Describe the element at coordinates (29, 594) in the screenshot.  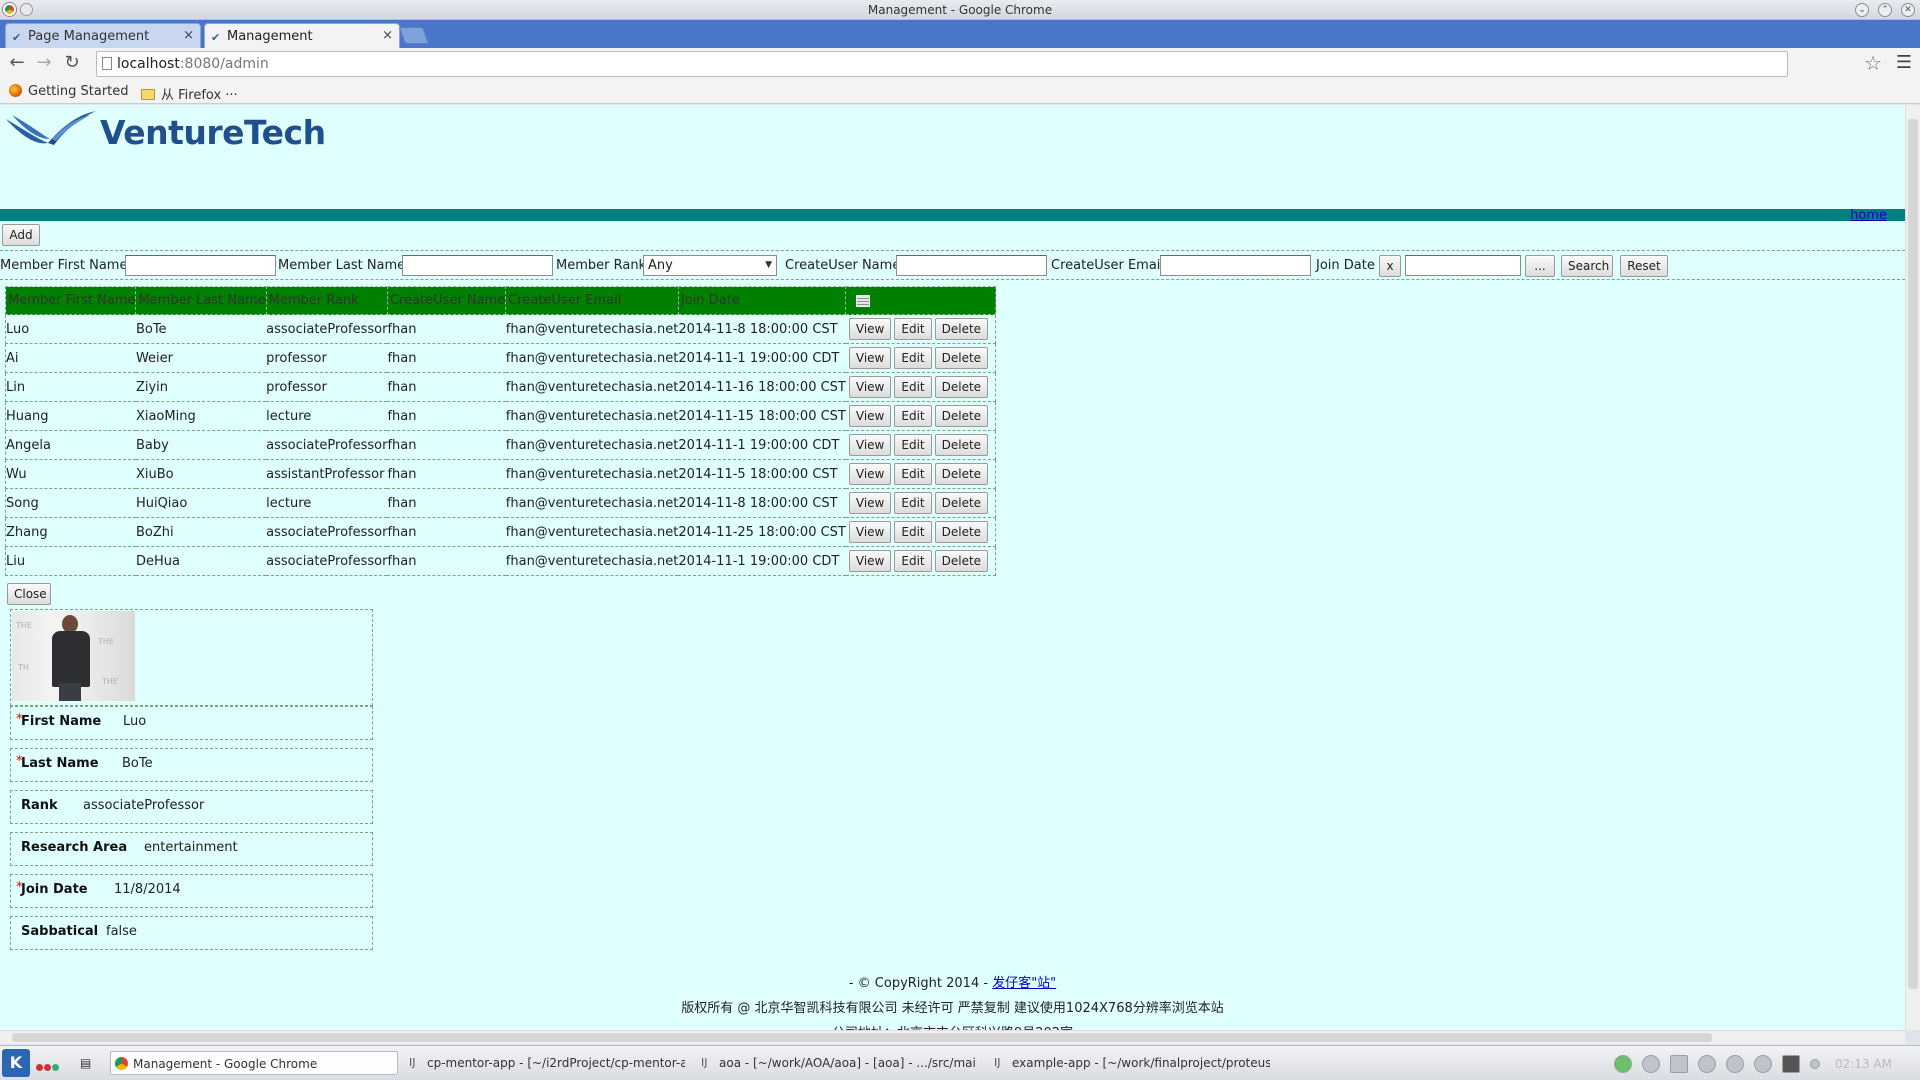
I see `close-button: Close` at that location.